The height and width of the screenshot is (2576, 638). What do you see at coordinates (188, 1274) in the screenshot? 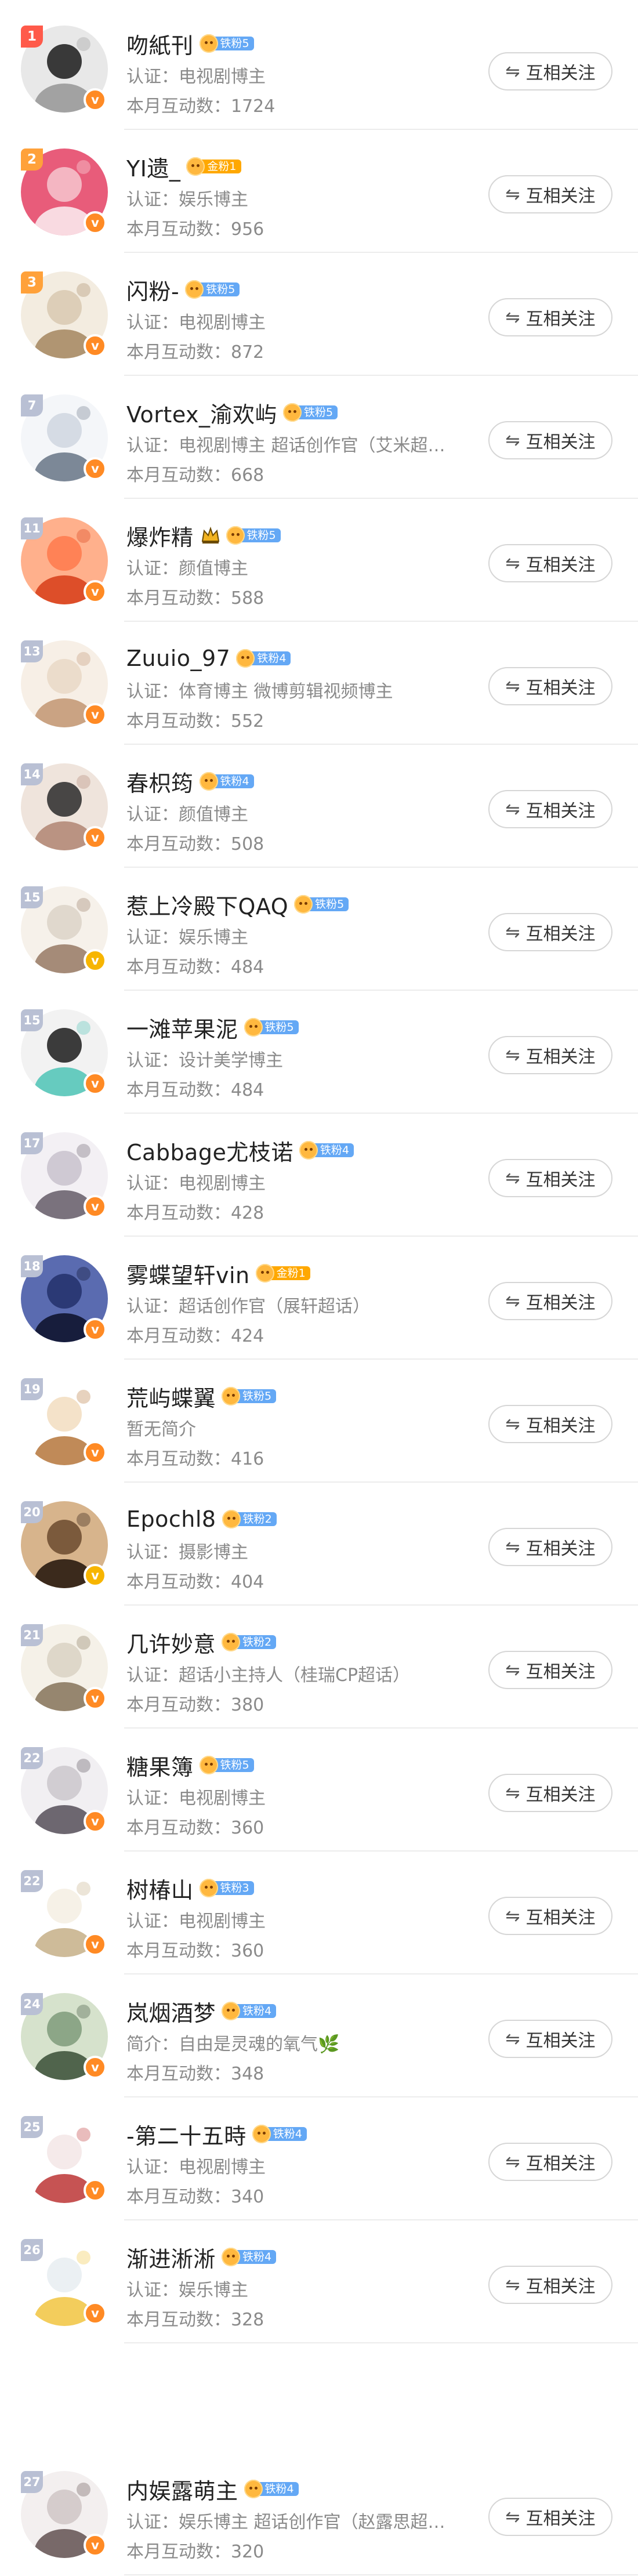
I see `user-name: 雾蝶望轩vin` at bounding box center [188, 1274].